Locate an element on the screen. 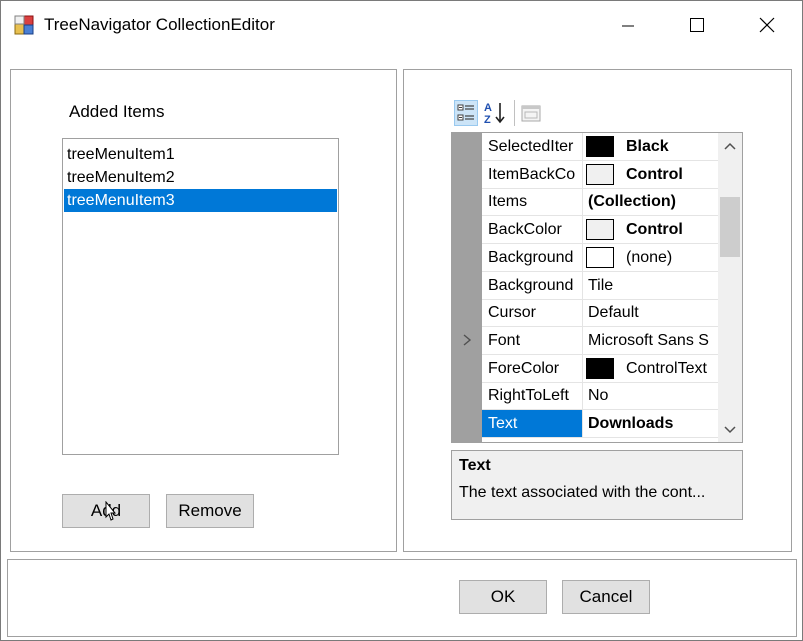 The height and width of the screenshot is (641, 803). title-bar: TreeNavigator CollectionEditor is located at coordinates (401, 25).